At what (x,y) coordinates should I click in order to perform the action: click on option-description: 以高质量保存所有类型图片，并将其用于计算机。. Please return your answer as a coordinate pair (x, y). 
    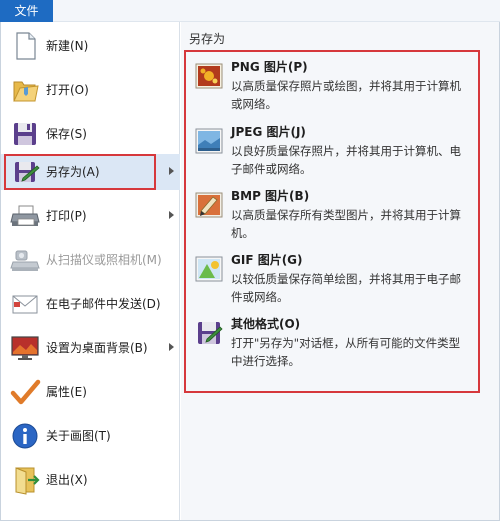
    Looking at the image, I should click on (346, 224).